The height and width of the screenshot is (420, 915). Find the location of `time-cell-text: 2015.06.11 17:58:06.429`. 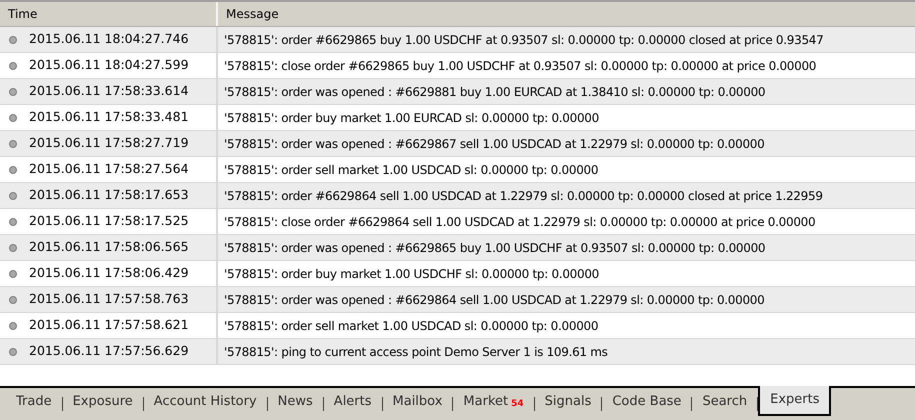

time-cell-text: 2015.06.11 17:58:06.429 is located at coordinates (109, 273).